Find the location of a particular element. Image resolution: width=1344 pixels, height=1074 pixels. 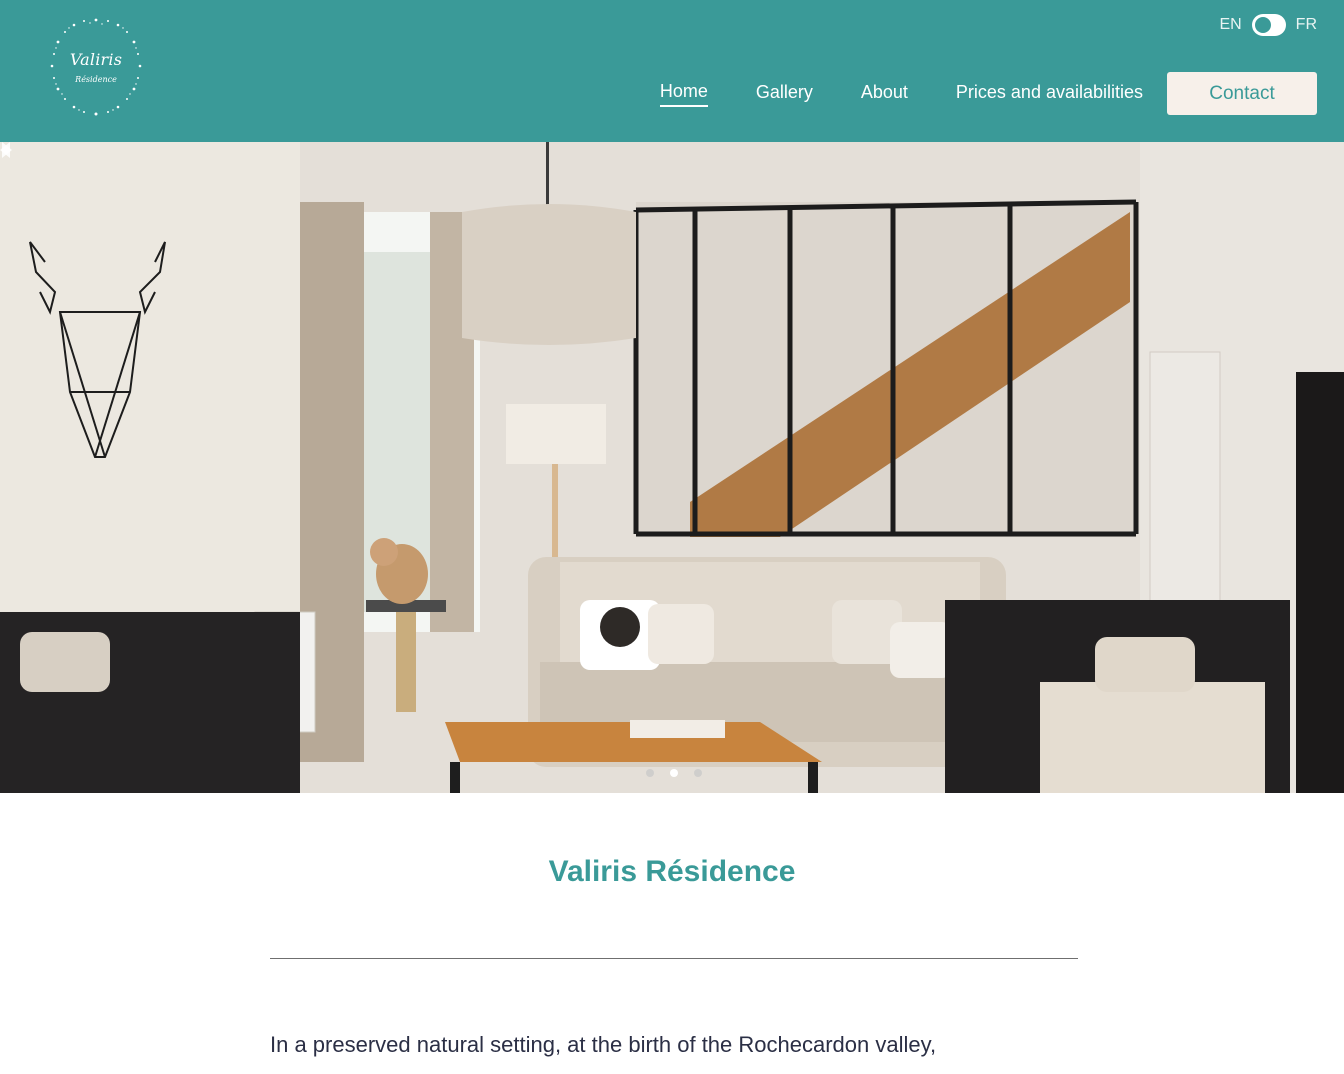

slider-dots is located at coordinates (674, 773).